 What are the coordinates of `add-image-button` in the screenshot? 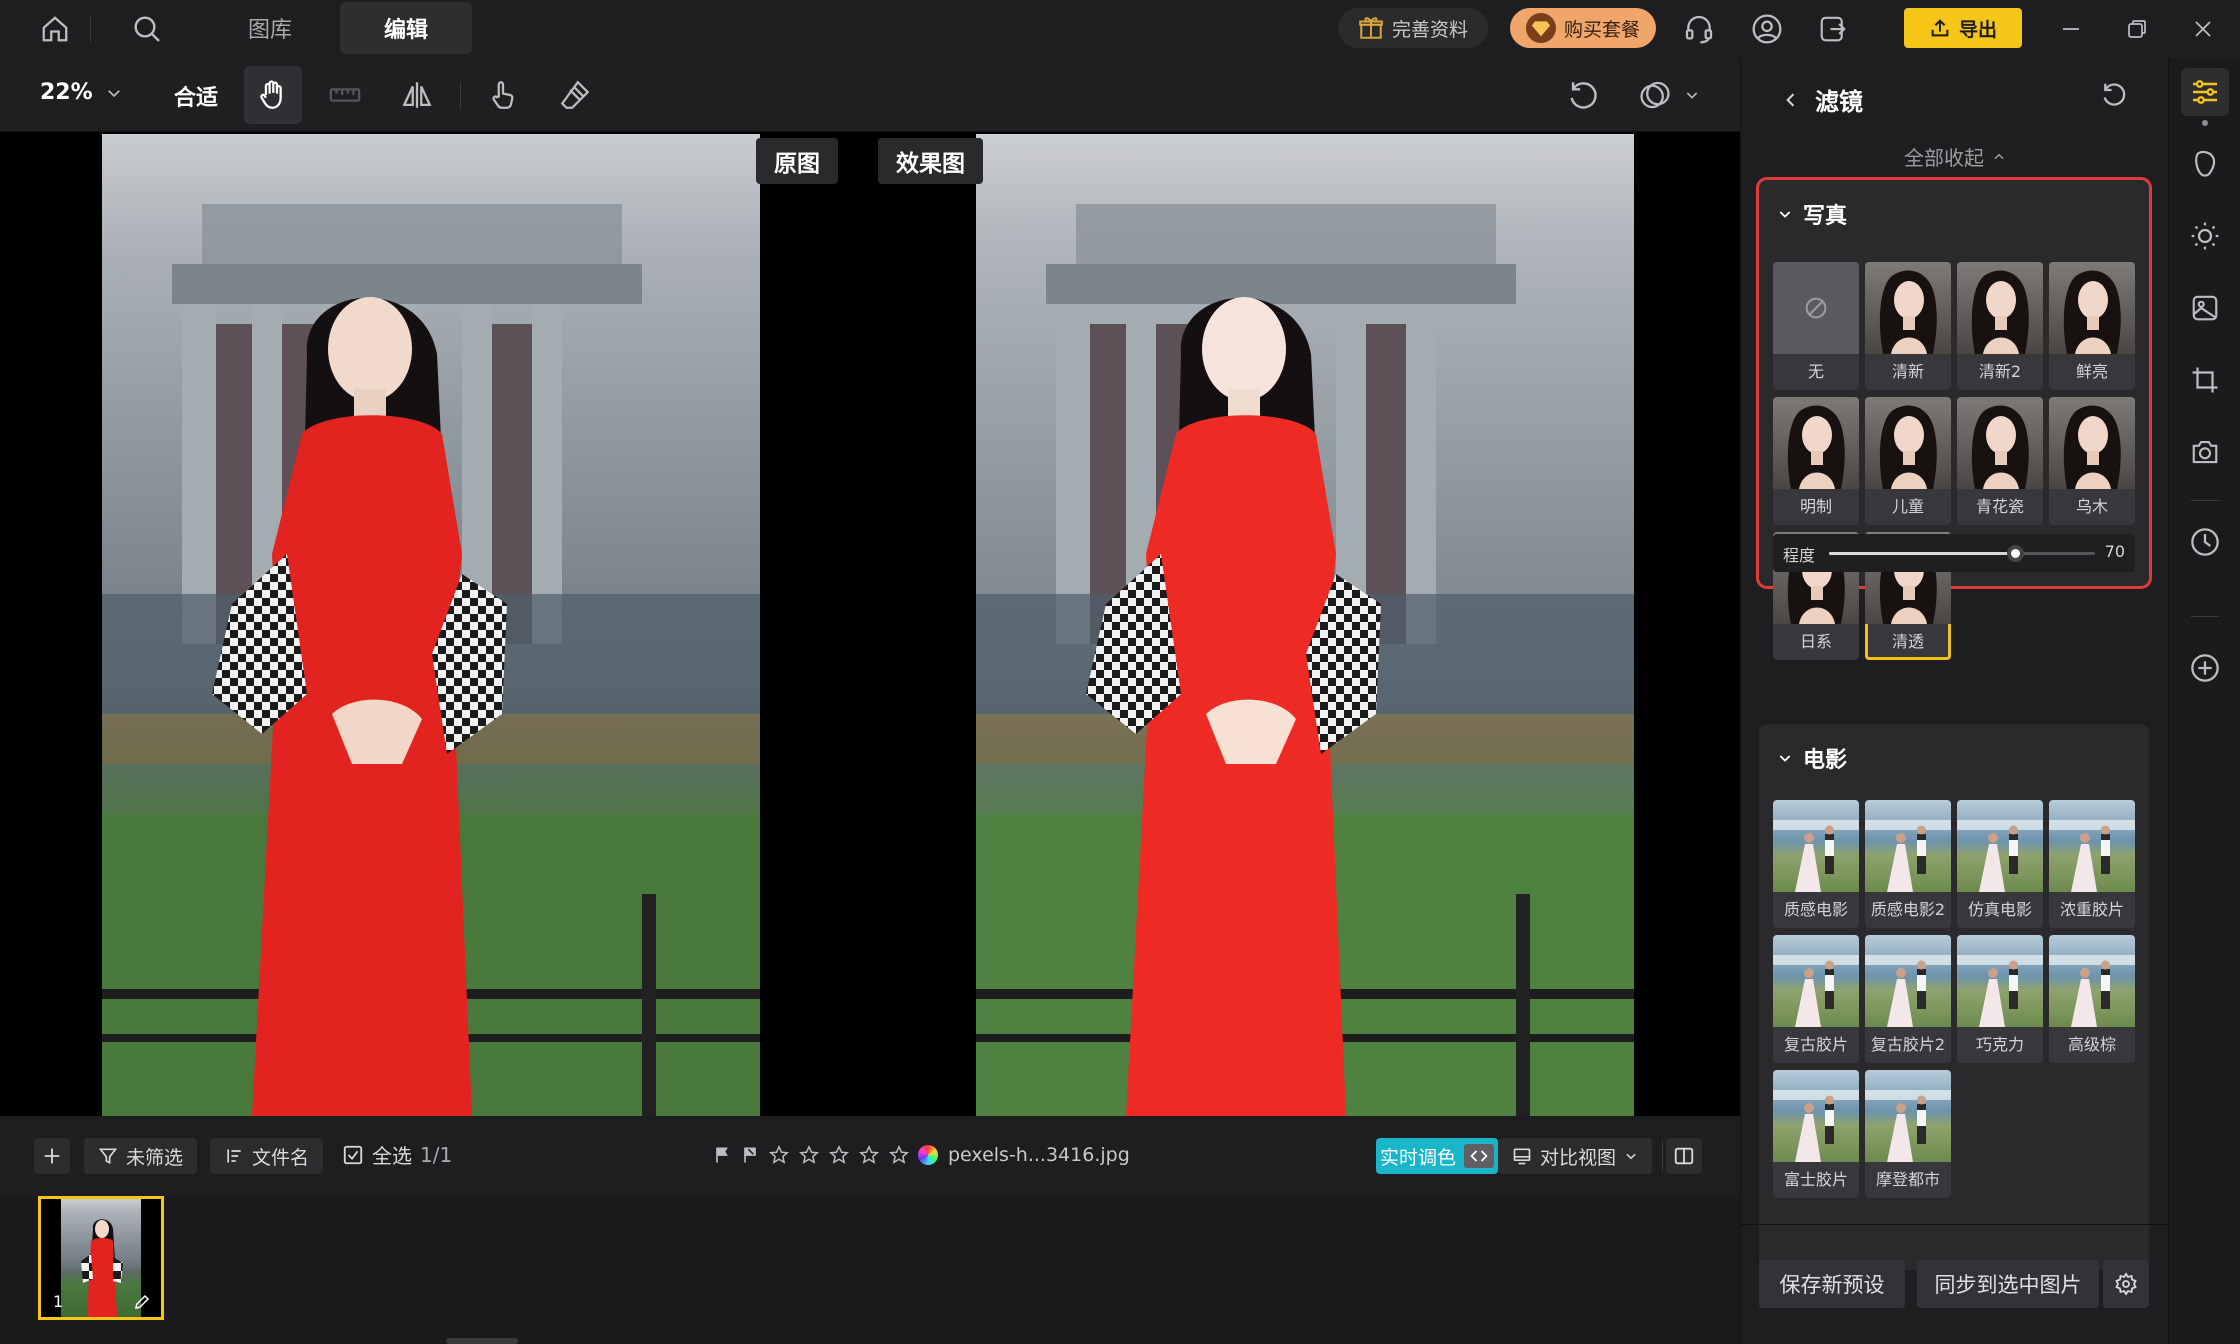 It's located at (52, 1156).